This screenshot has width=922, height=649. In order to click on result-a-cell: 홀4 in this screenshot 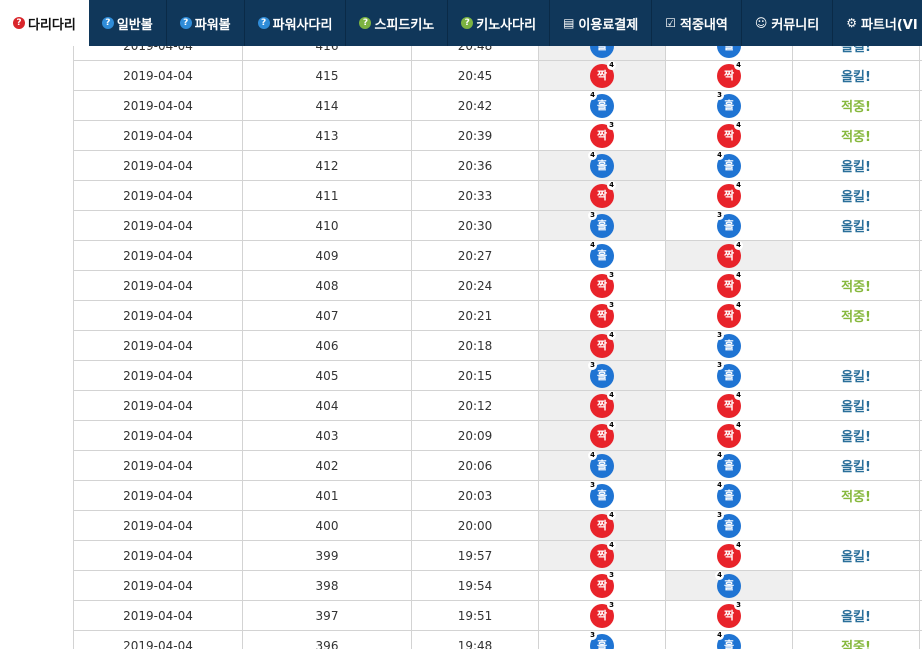, I will do `click(602, 255)`.